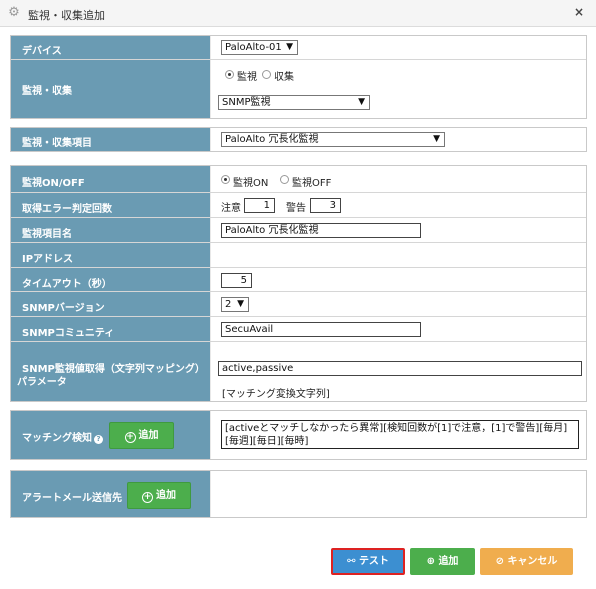 The image size is (596, 589). What do you see at coordinates (47, 91) in the screenshot?
I see `monitor-collect-label: 監視・収集` at bounding box center [47, 91].